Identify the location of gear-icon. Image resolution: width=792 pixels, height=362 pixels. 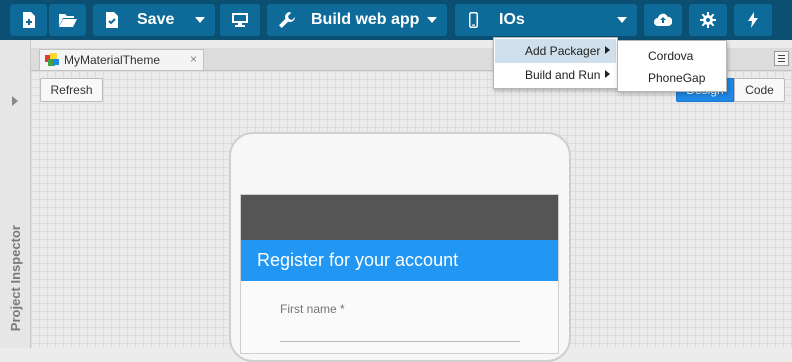
(708, 20).